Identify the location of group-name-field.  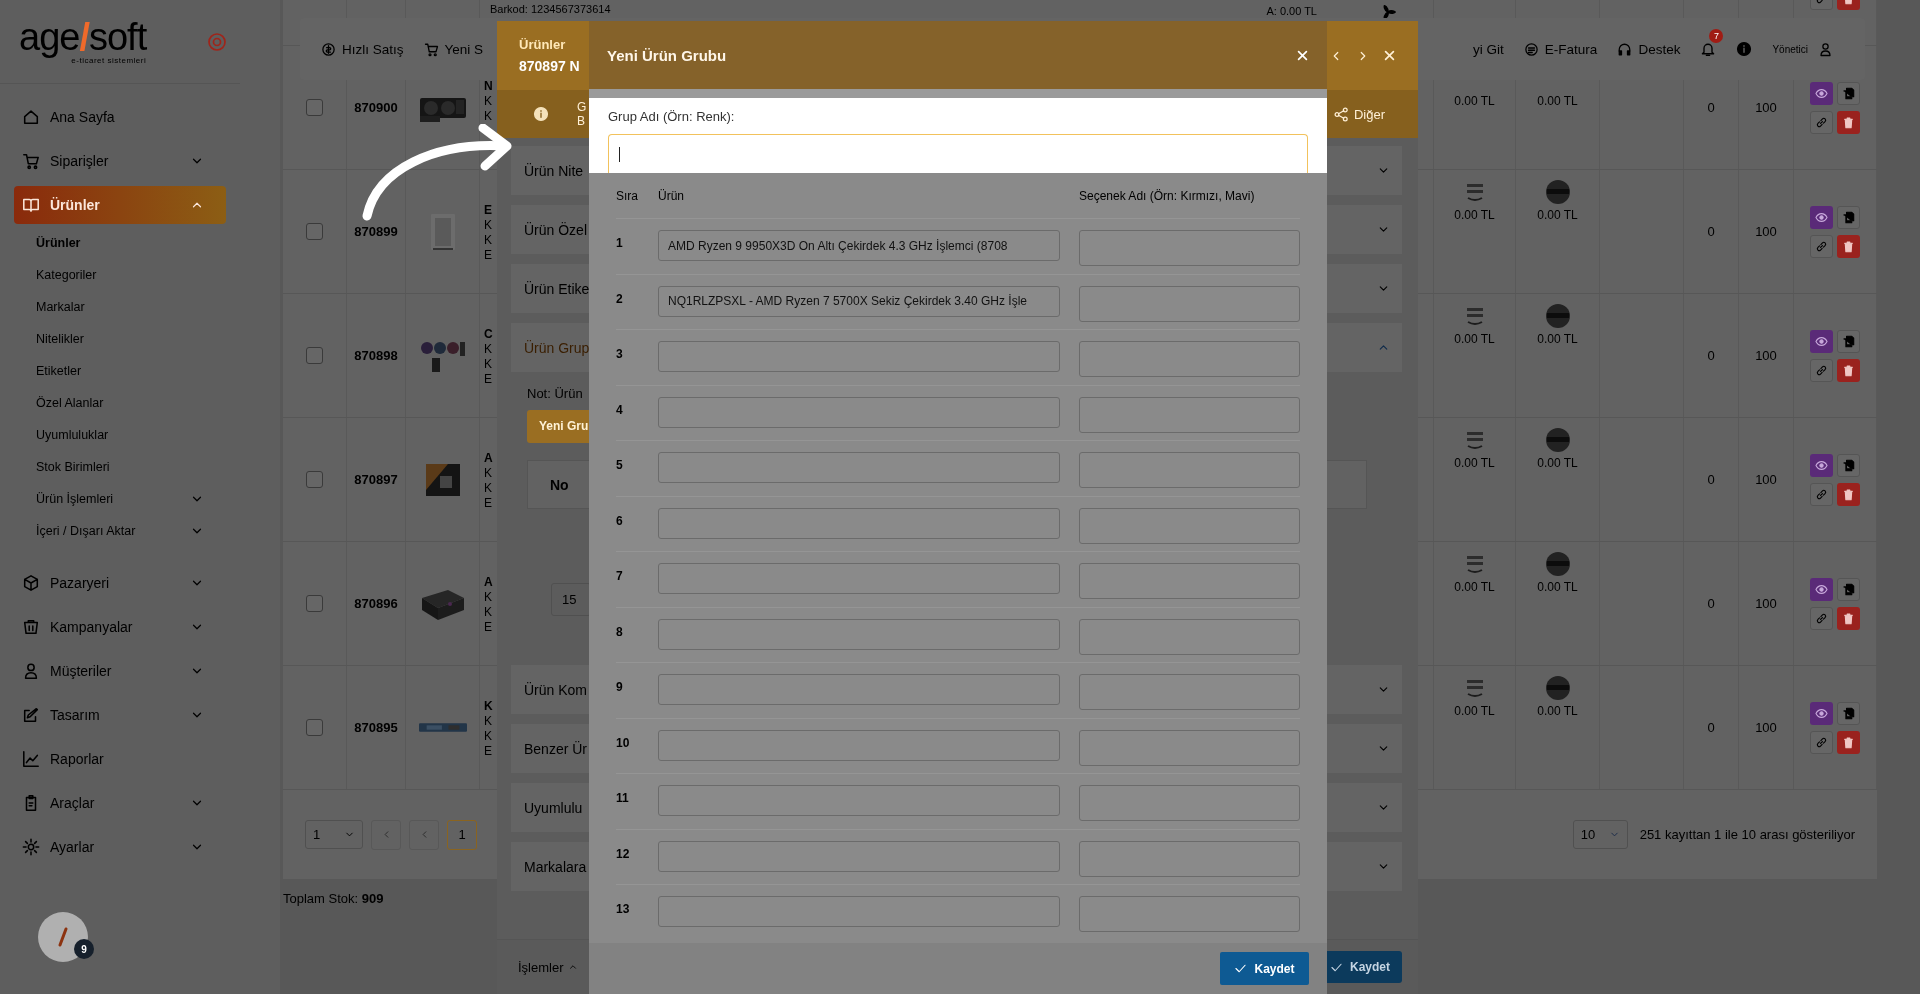
(958, 153).